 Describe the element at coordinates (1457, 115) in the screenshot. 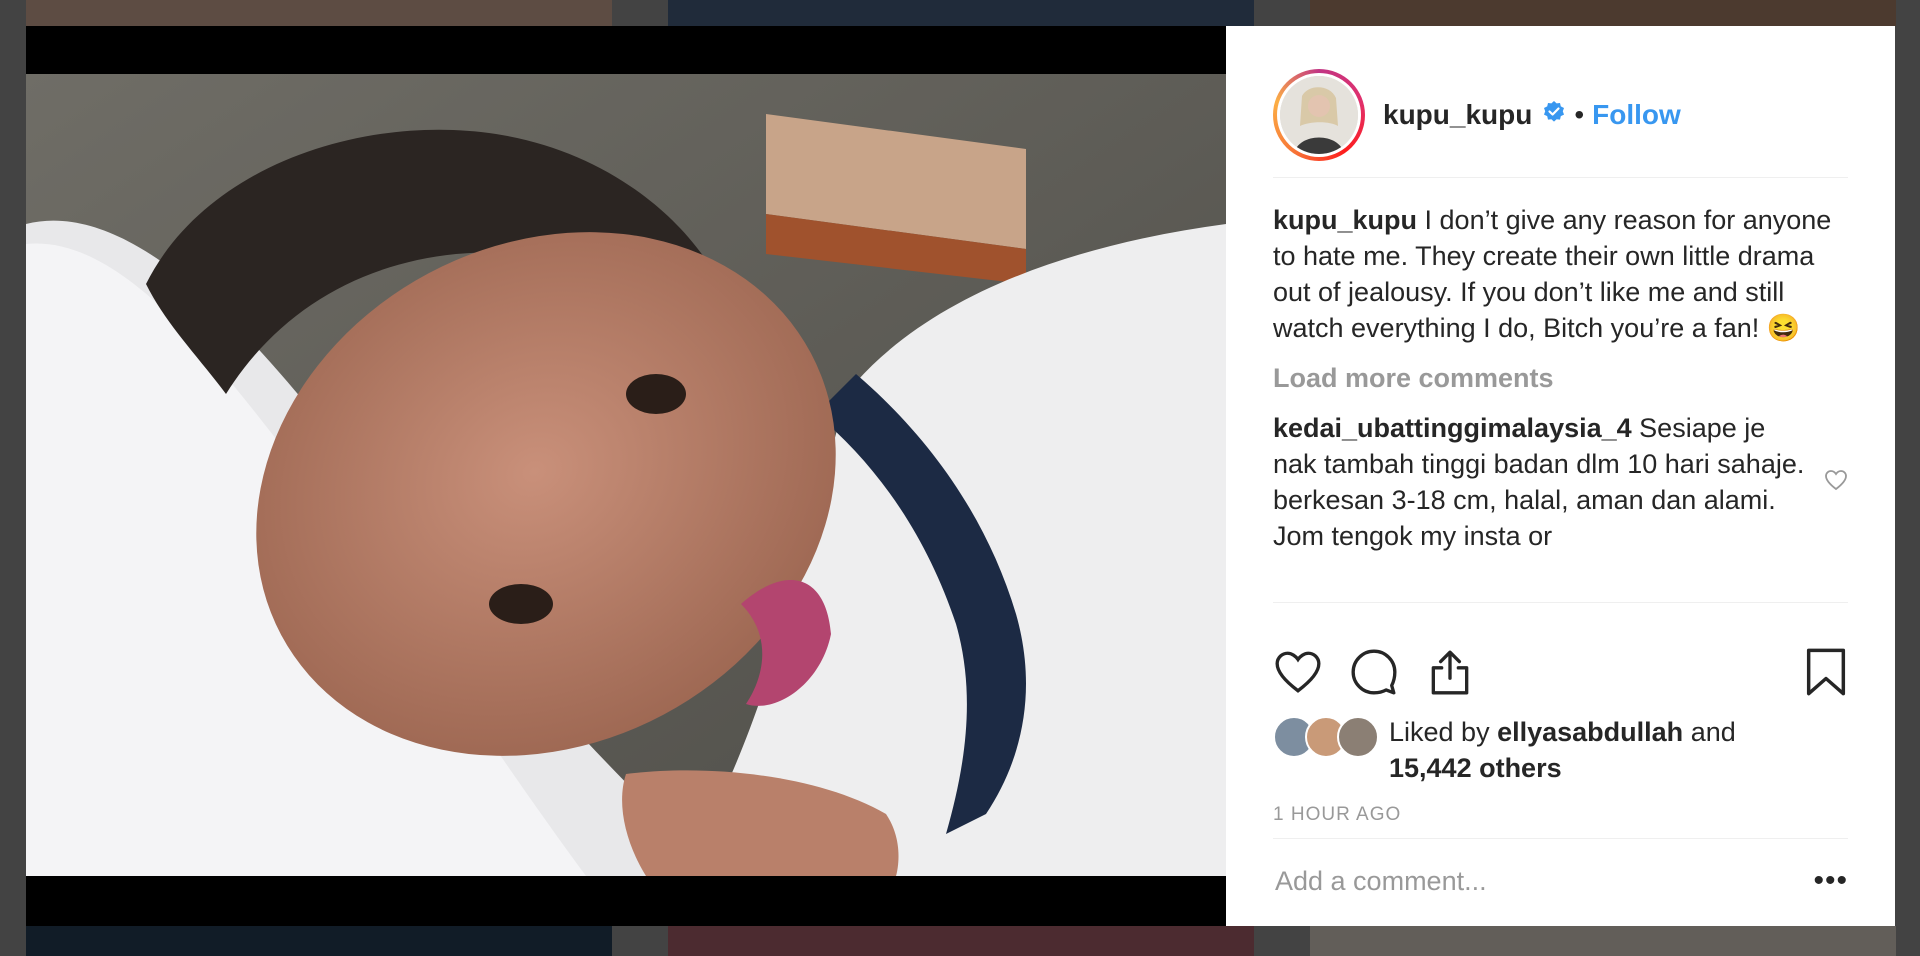

I see `post-username: kupu_kupu` at that location.